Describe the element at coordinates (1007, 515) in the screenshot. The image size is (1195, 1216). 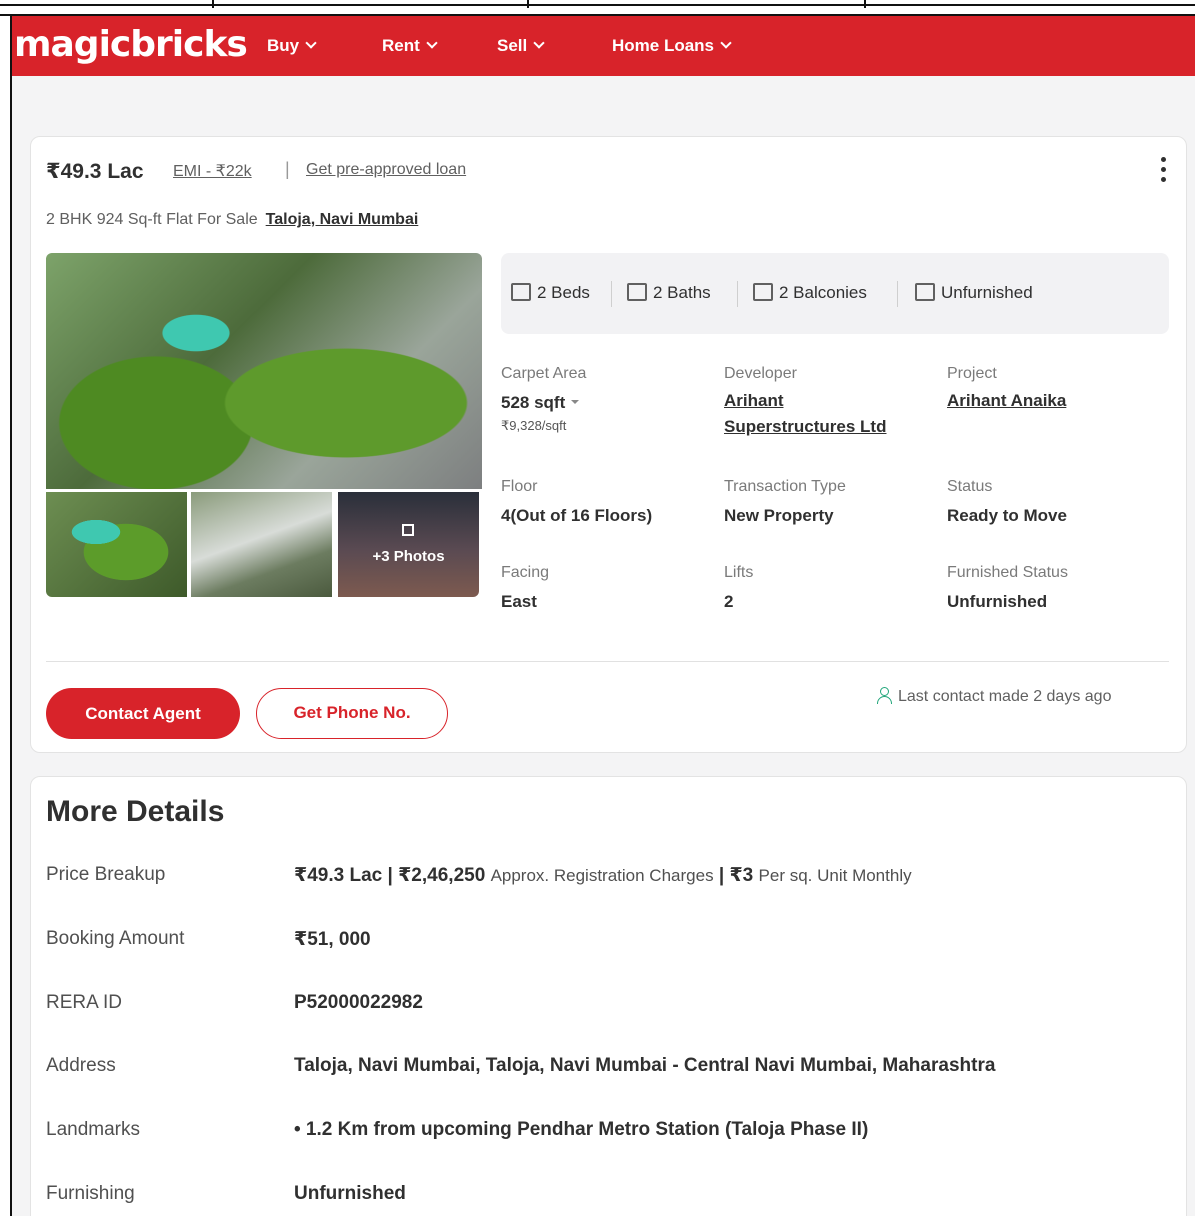
I see `status-value: Ready to Move` at that location.